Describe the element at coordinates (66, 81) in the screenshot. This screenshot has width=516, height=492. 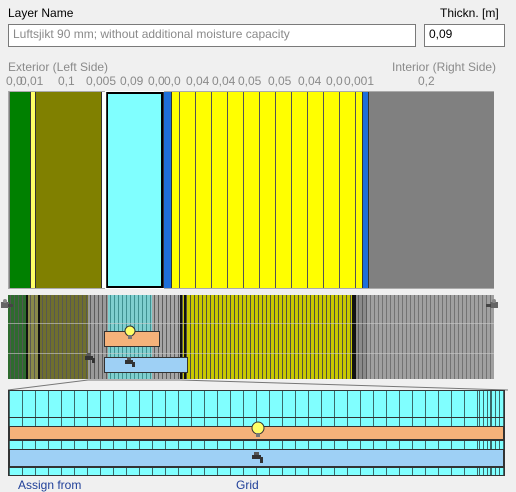
I see `thickness-tick: 0,1` at that location.